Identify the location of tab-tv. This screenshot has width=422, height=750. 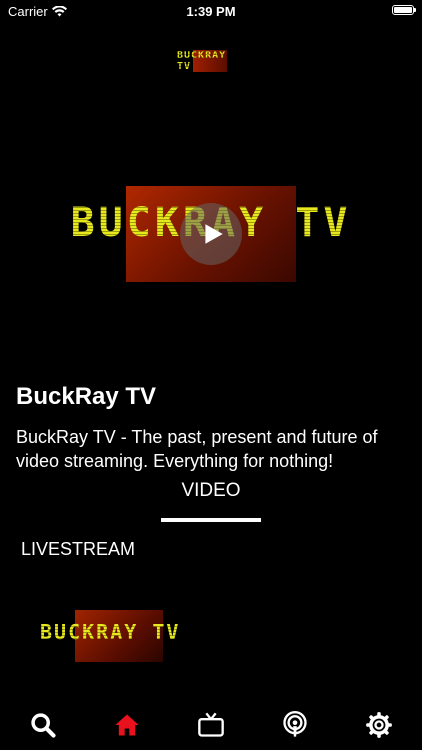
(211, 725).